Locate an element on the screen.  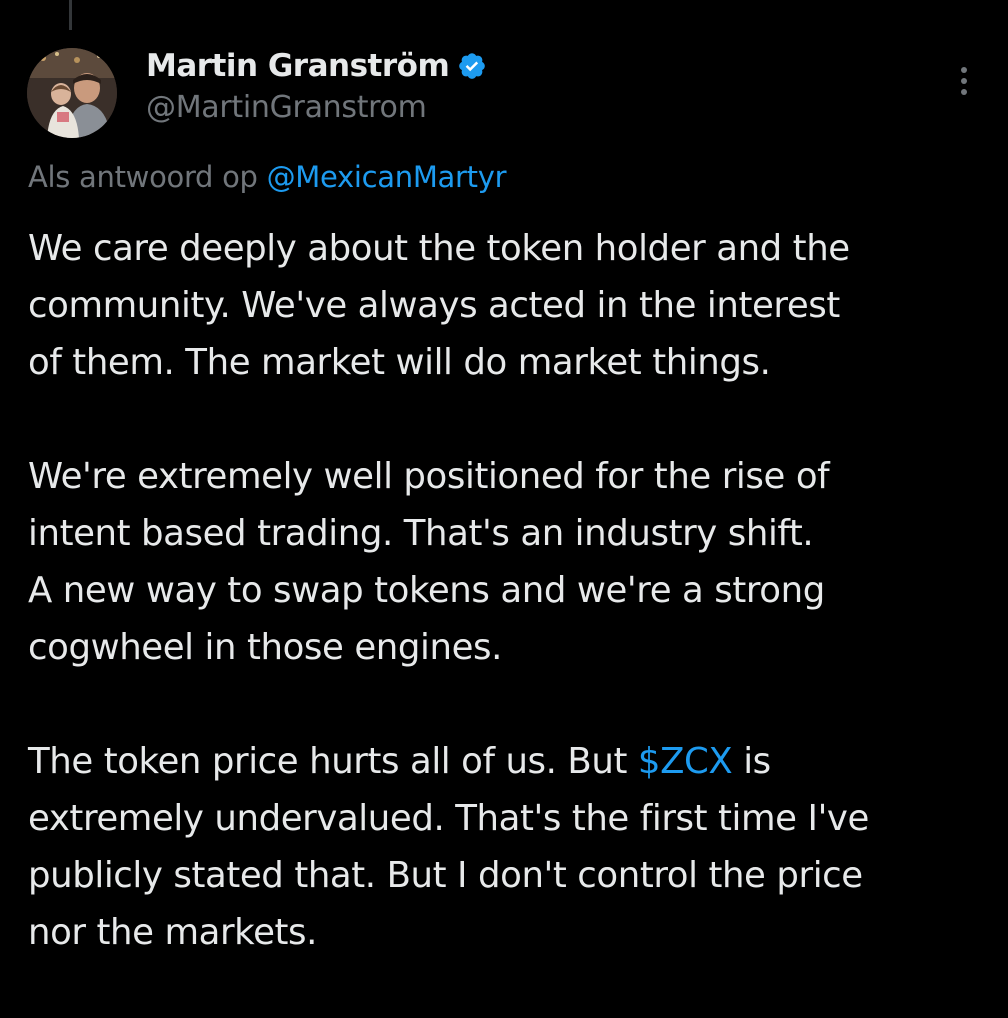
avatar is located at coordinates (72, 93).